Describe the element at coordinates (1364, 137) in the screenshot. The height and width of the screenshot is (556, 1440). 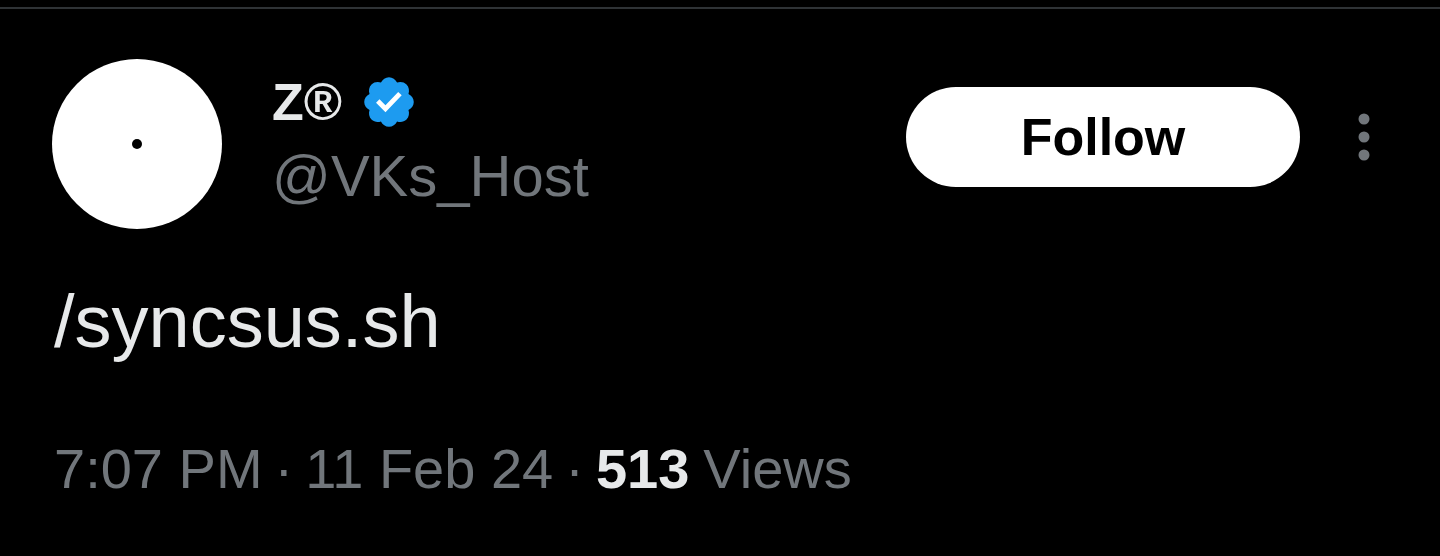
I see `more-icon` at that location.